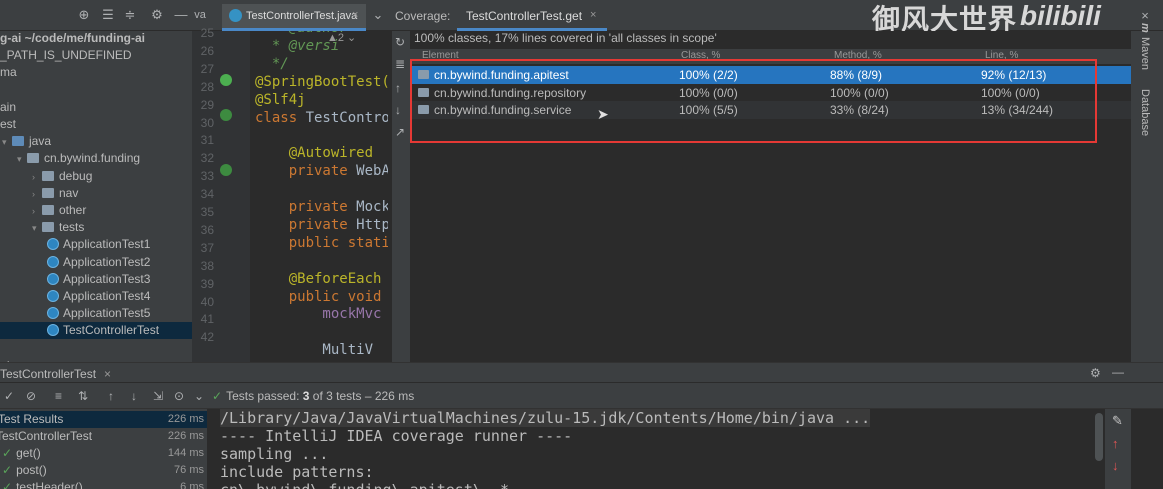  What do you see at coordinates (9, 396) in the screenshot?
I see `check-filter-icon: ✓` at bounding box center [9, 396].